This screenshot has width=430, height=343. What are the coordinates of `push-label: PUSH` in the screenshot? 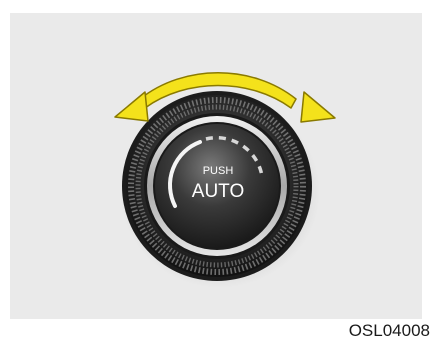 It's located at (218, 171).